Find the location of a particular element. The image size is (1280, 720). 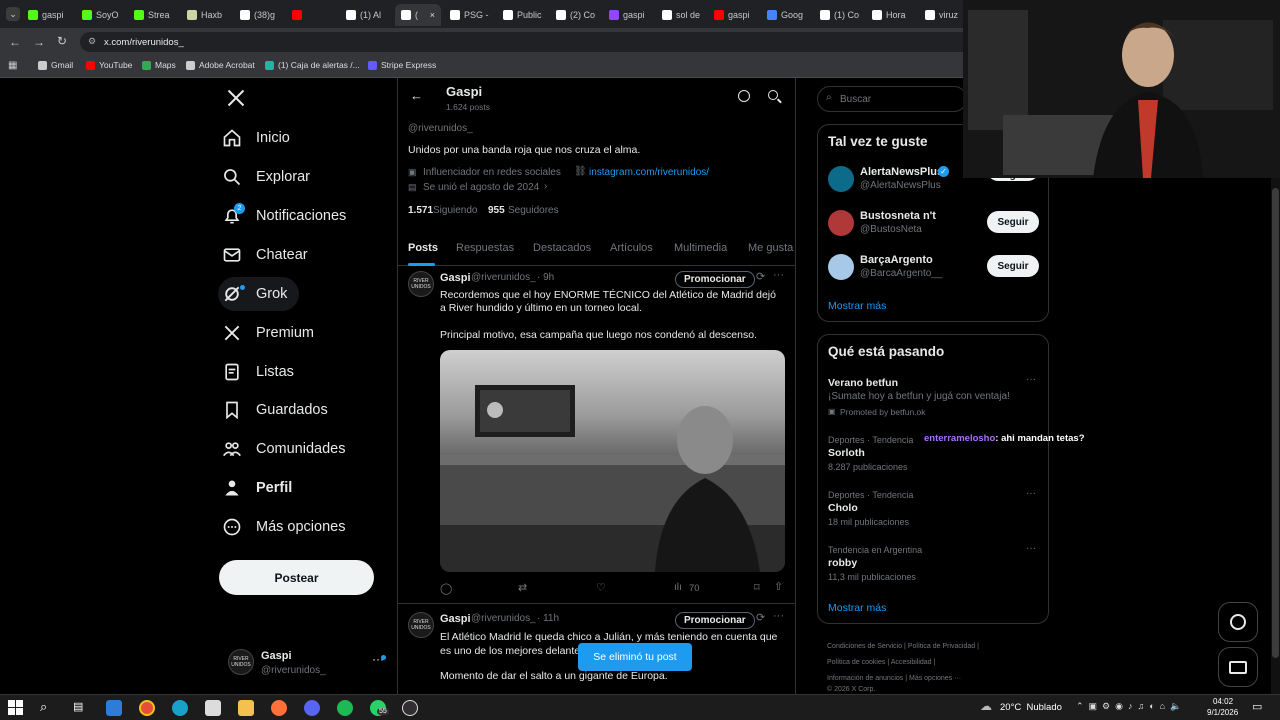

copilot-icon is located at coordinates (114, 708).